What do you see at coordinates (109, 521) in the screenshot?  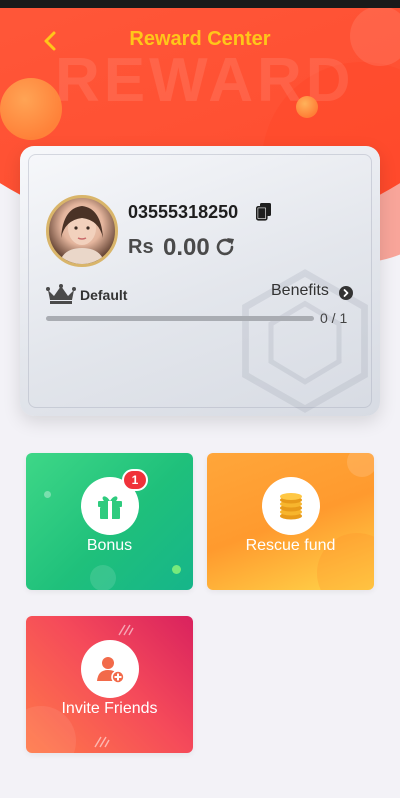 I see `bonus-tile: 1 Bonus` at bounding box center [109, 521].